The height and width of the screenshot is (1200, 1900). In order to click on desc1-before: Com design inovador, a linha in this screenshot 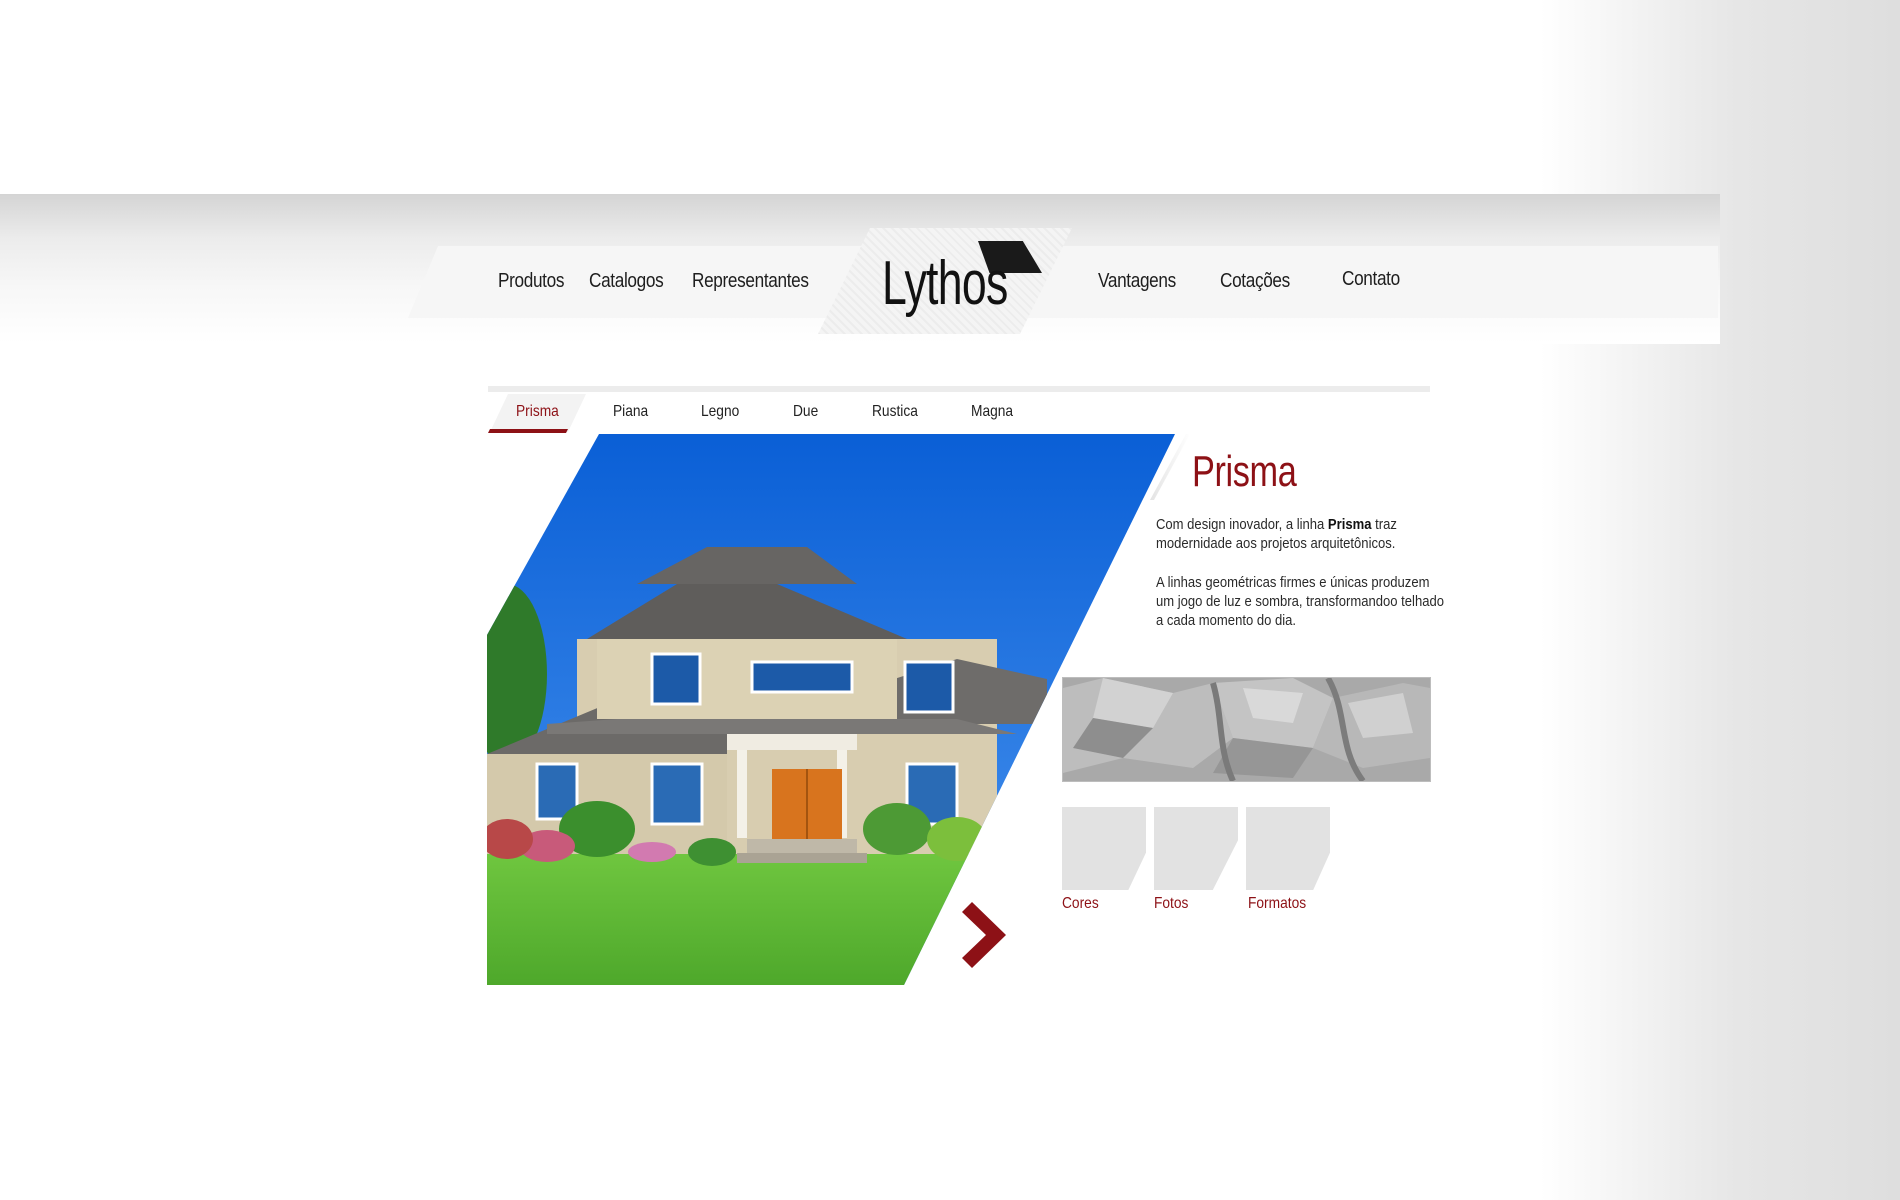, I will do `click(1242, 524)`.